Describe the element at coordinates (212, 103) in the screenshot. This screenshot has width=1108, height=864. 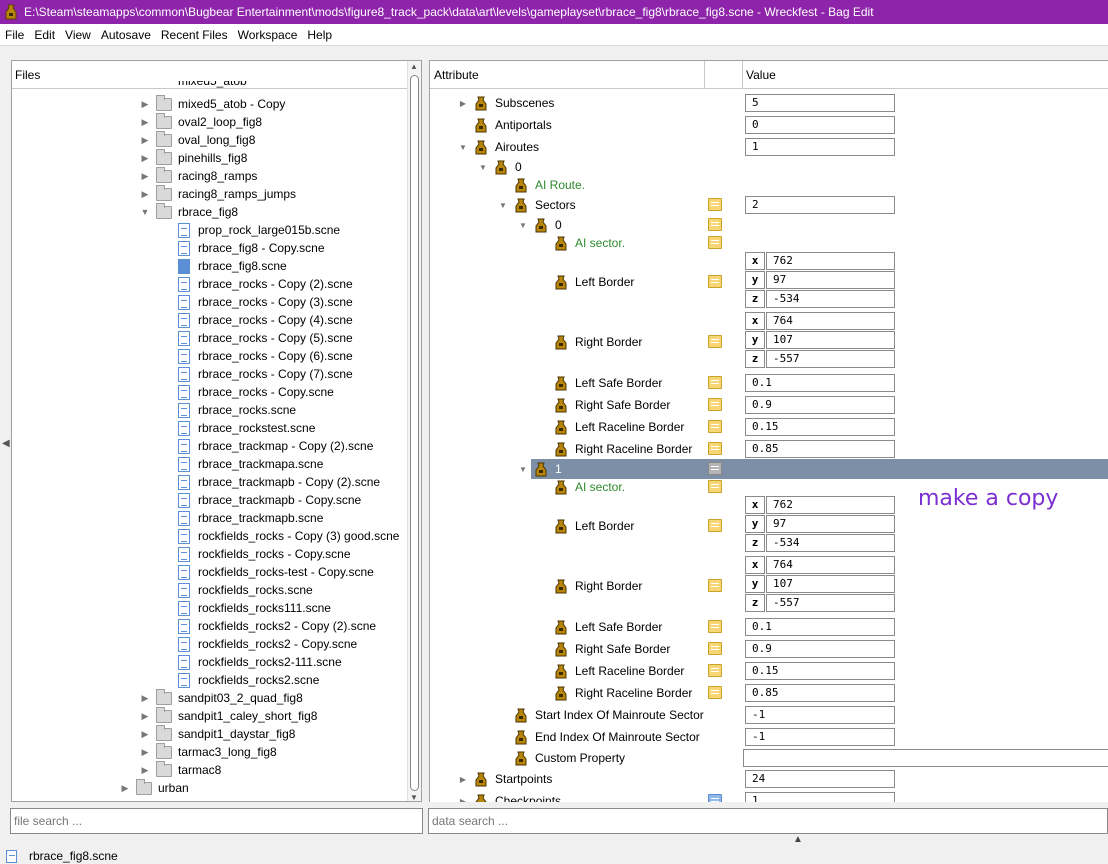
I see `tree-folder: ▶ mixed5_atob - Copy` at that location.